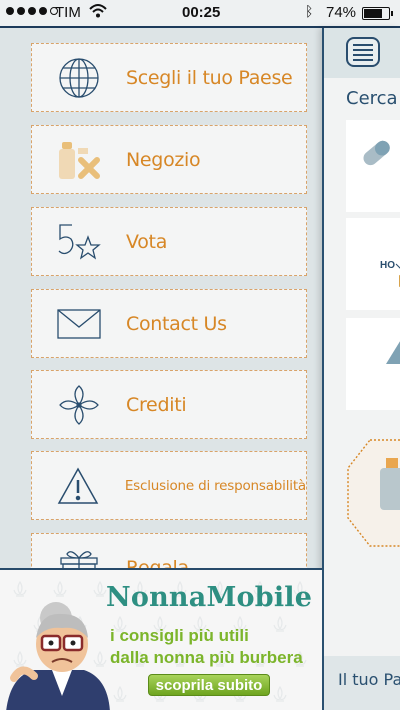 This screenshot has height=710, width=400. I want to click on shop-products-icon, so click(79, 160).